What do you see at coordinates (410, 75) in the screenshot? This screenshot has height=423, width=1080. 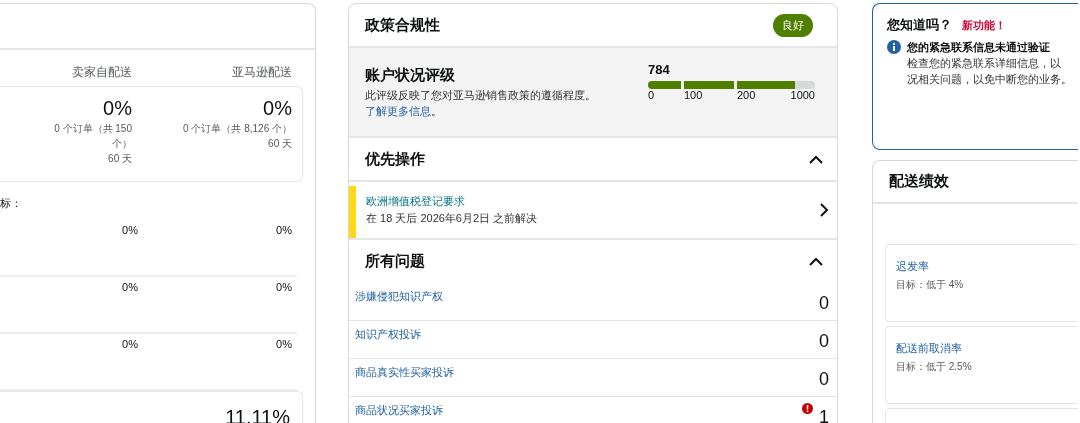 I see `section-title: 账户状况评级` at bounding box center [410, 75].